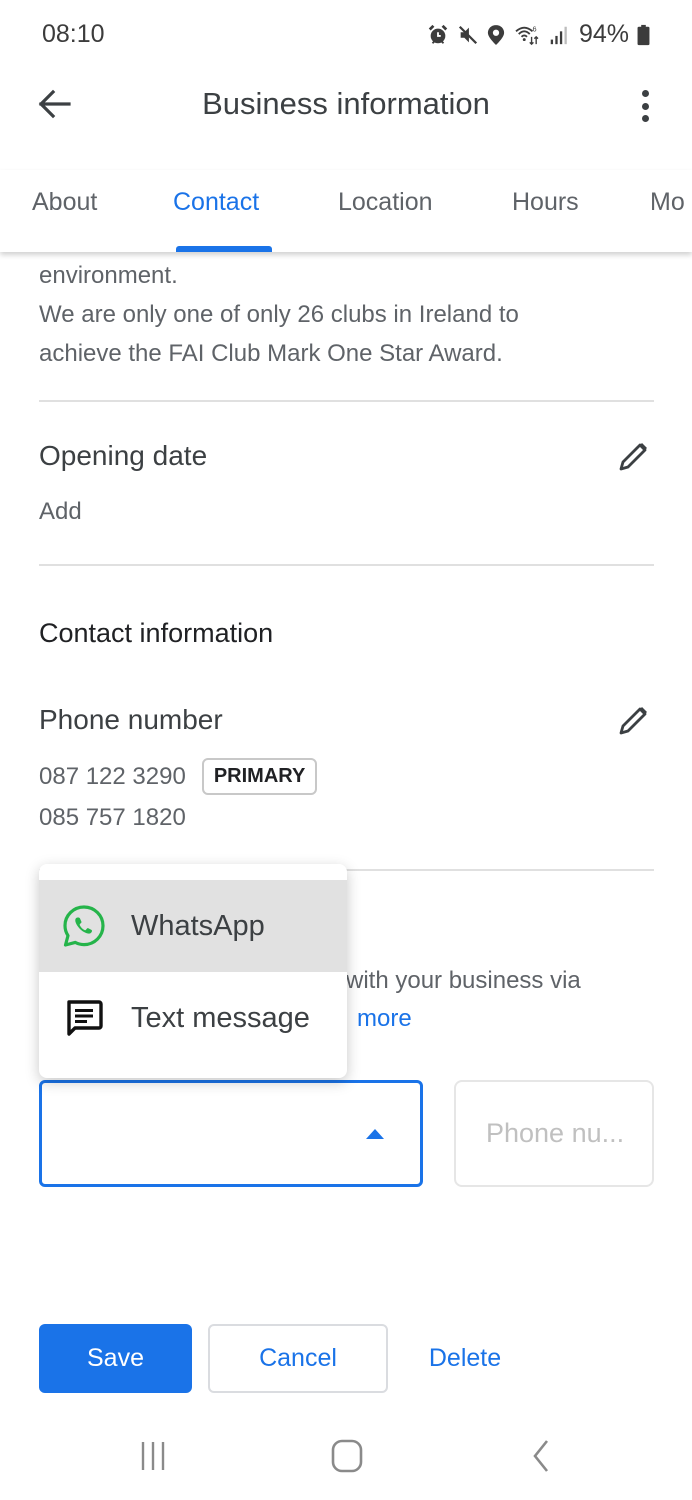  What do you see at coordinates (112, 776) in the screenshot?
I see `phone-number-value: 087 122 3290` at bounding box center [112, 776].